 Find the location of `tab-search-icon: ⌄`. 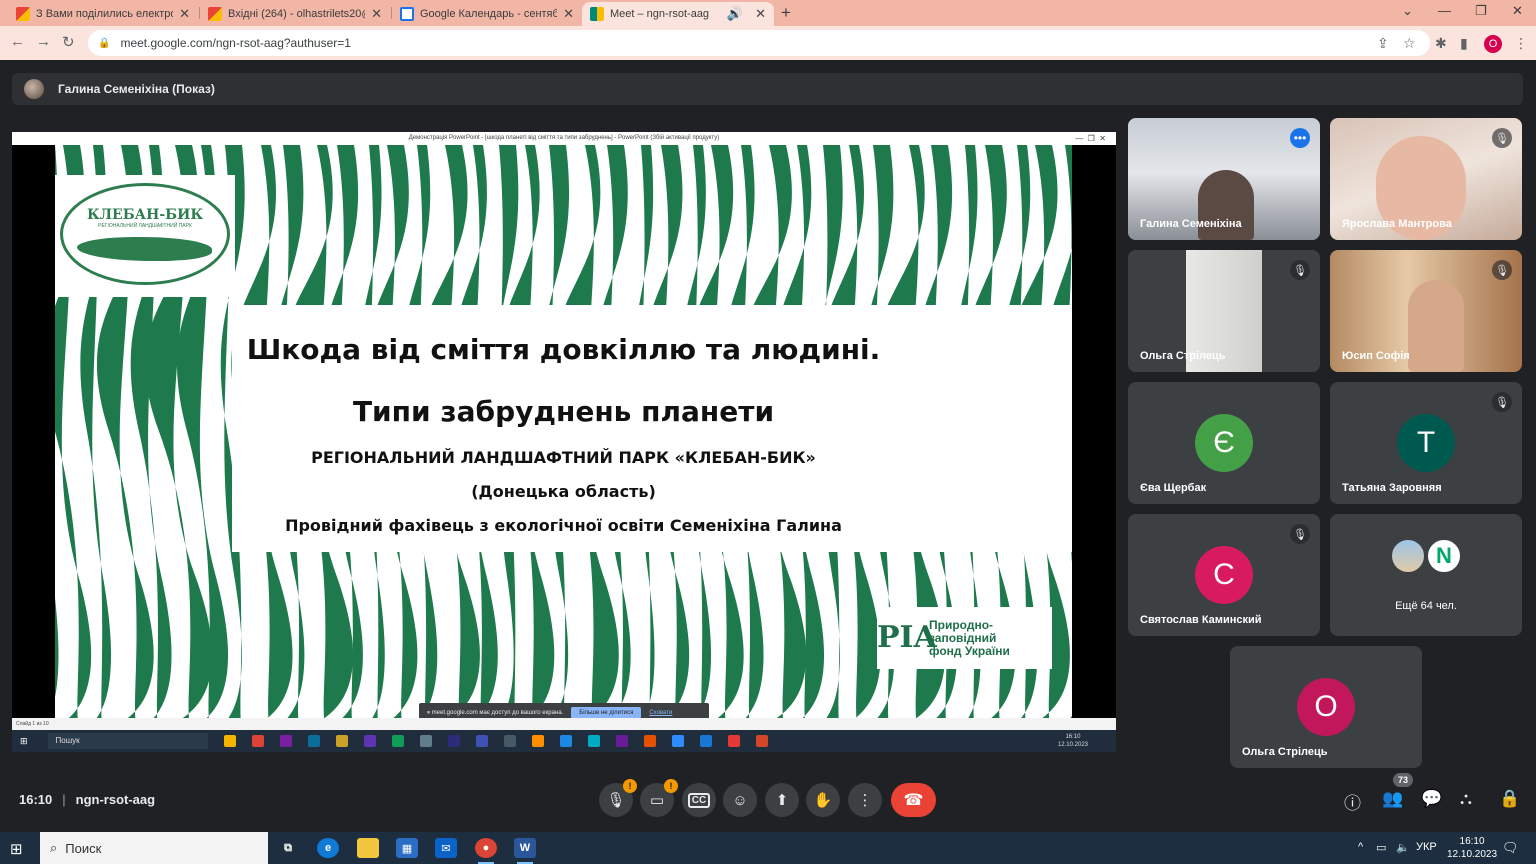

tab-search-icon: ⌄ is located at coordinates (1407, 11).